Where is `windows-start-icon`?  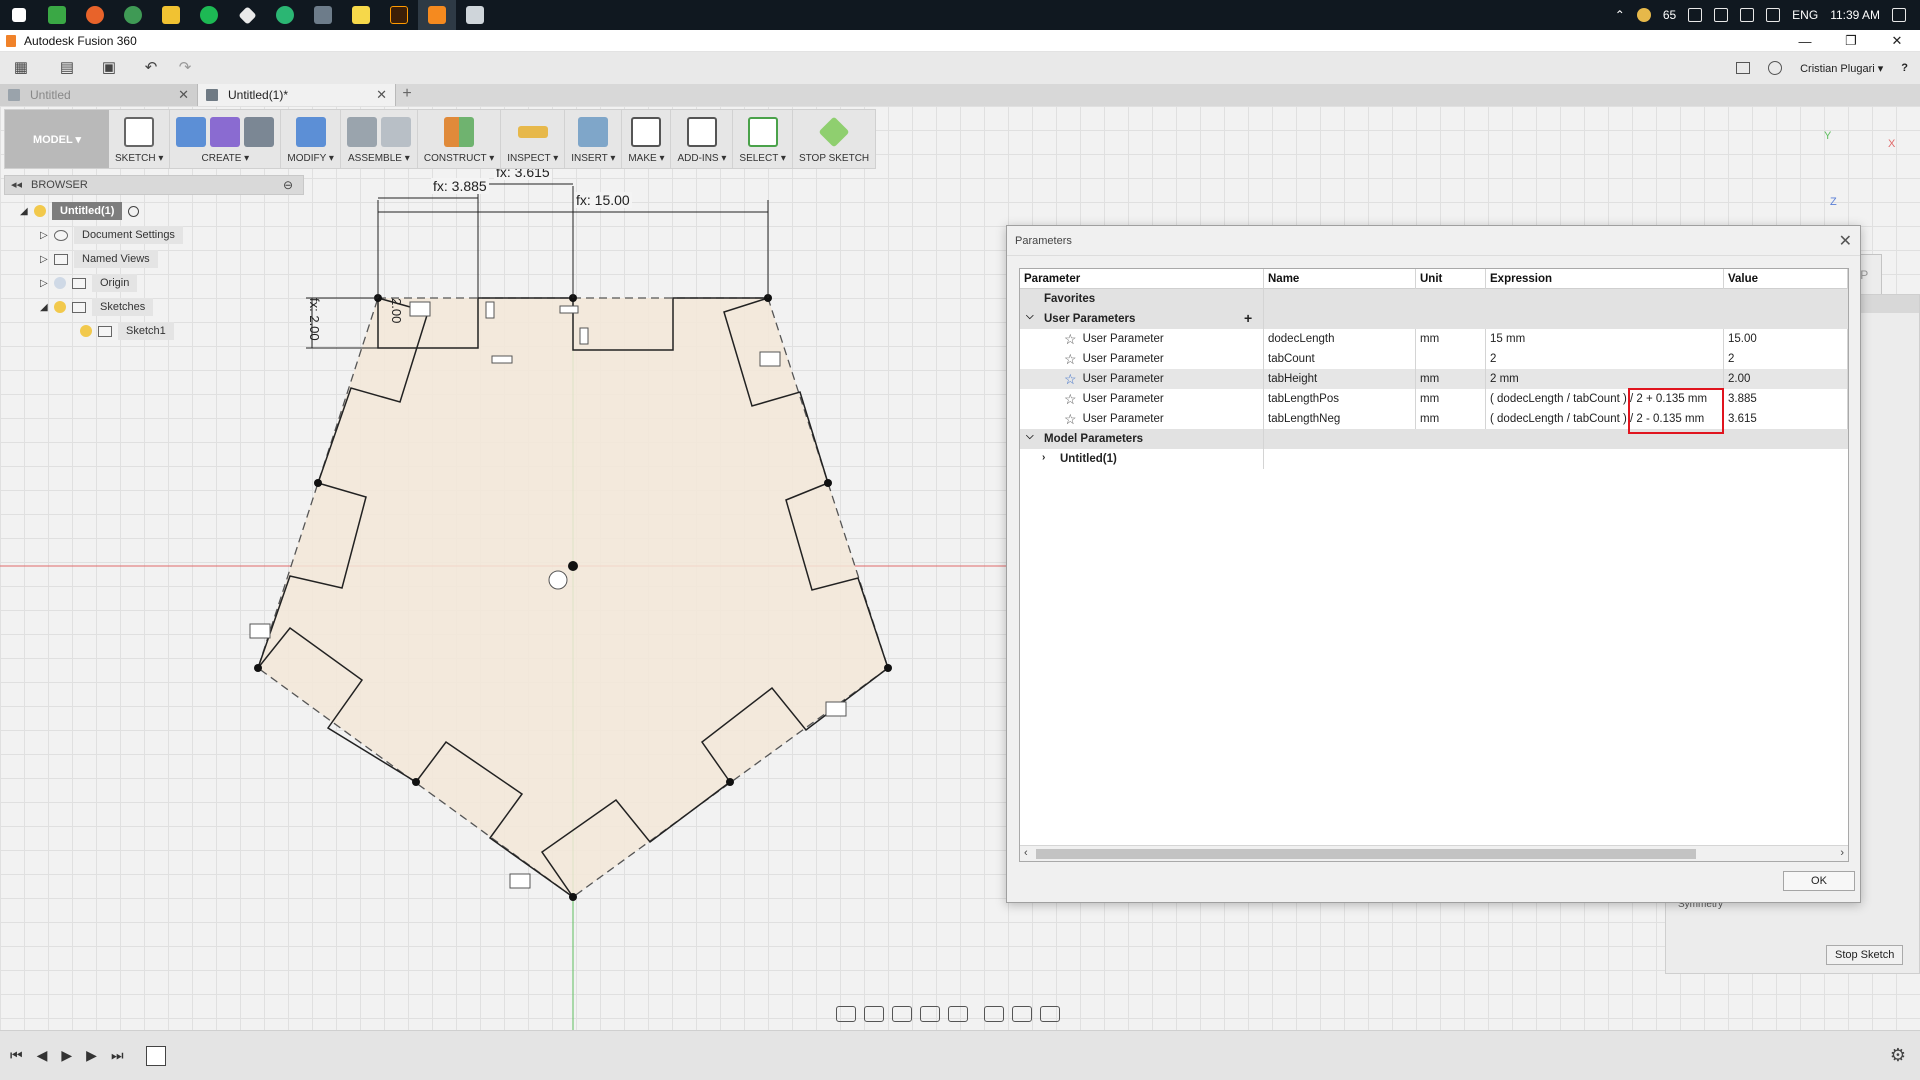 windows-start-icon is located at coordinates (19, 15).